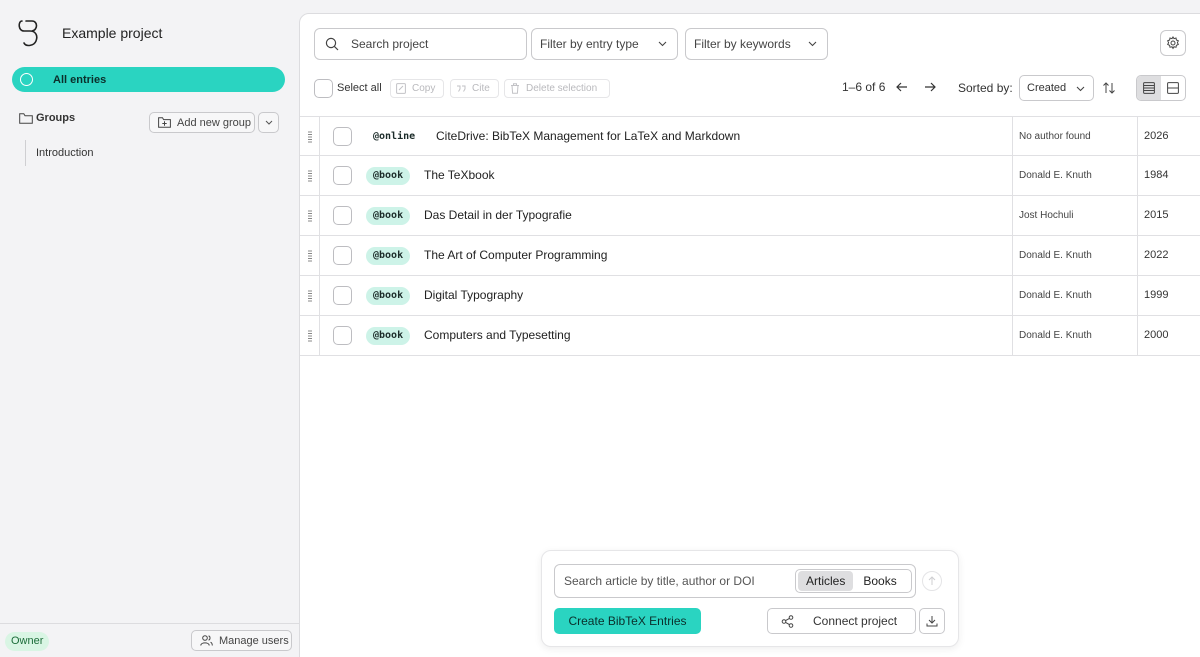 This screenshot has height=657, width=1200. I want to click on table-row: @book The TeXbook Donald E. Knuth 1984, so click(750, 176).